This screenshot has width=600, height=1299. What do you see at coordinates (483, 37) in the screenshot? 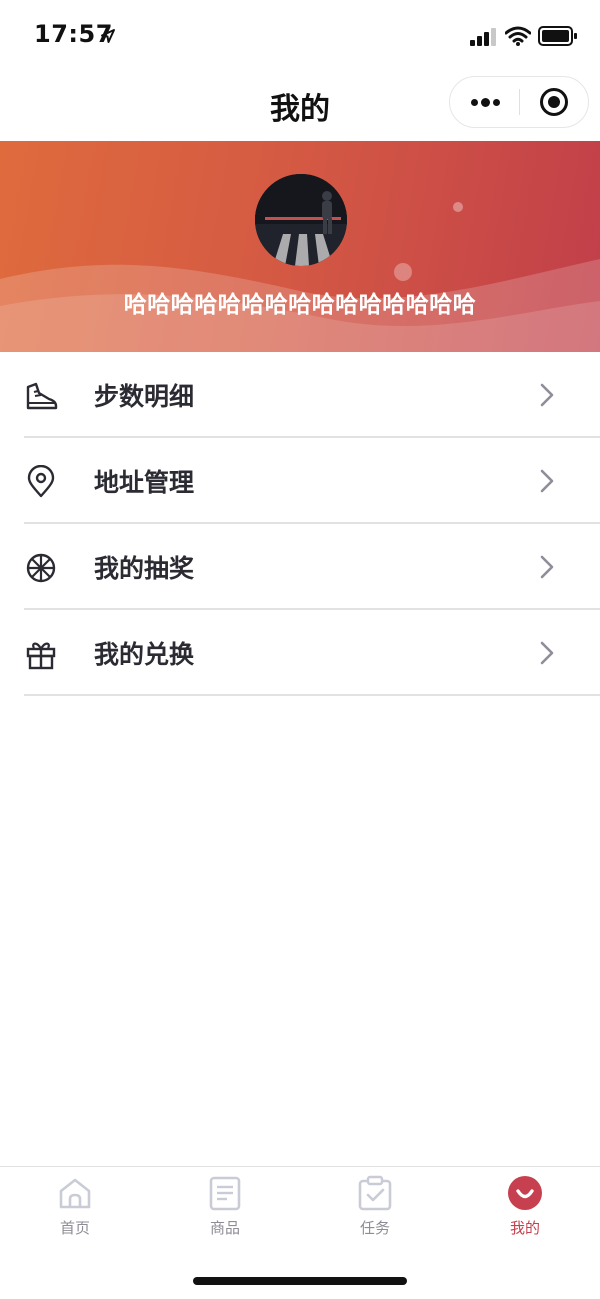
I see `cellular-signal-icon` at bounding box center [483, 37].